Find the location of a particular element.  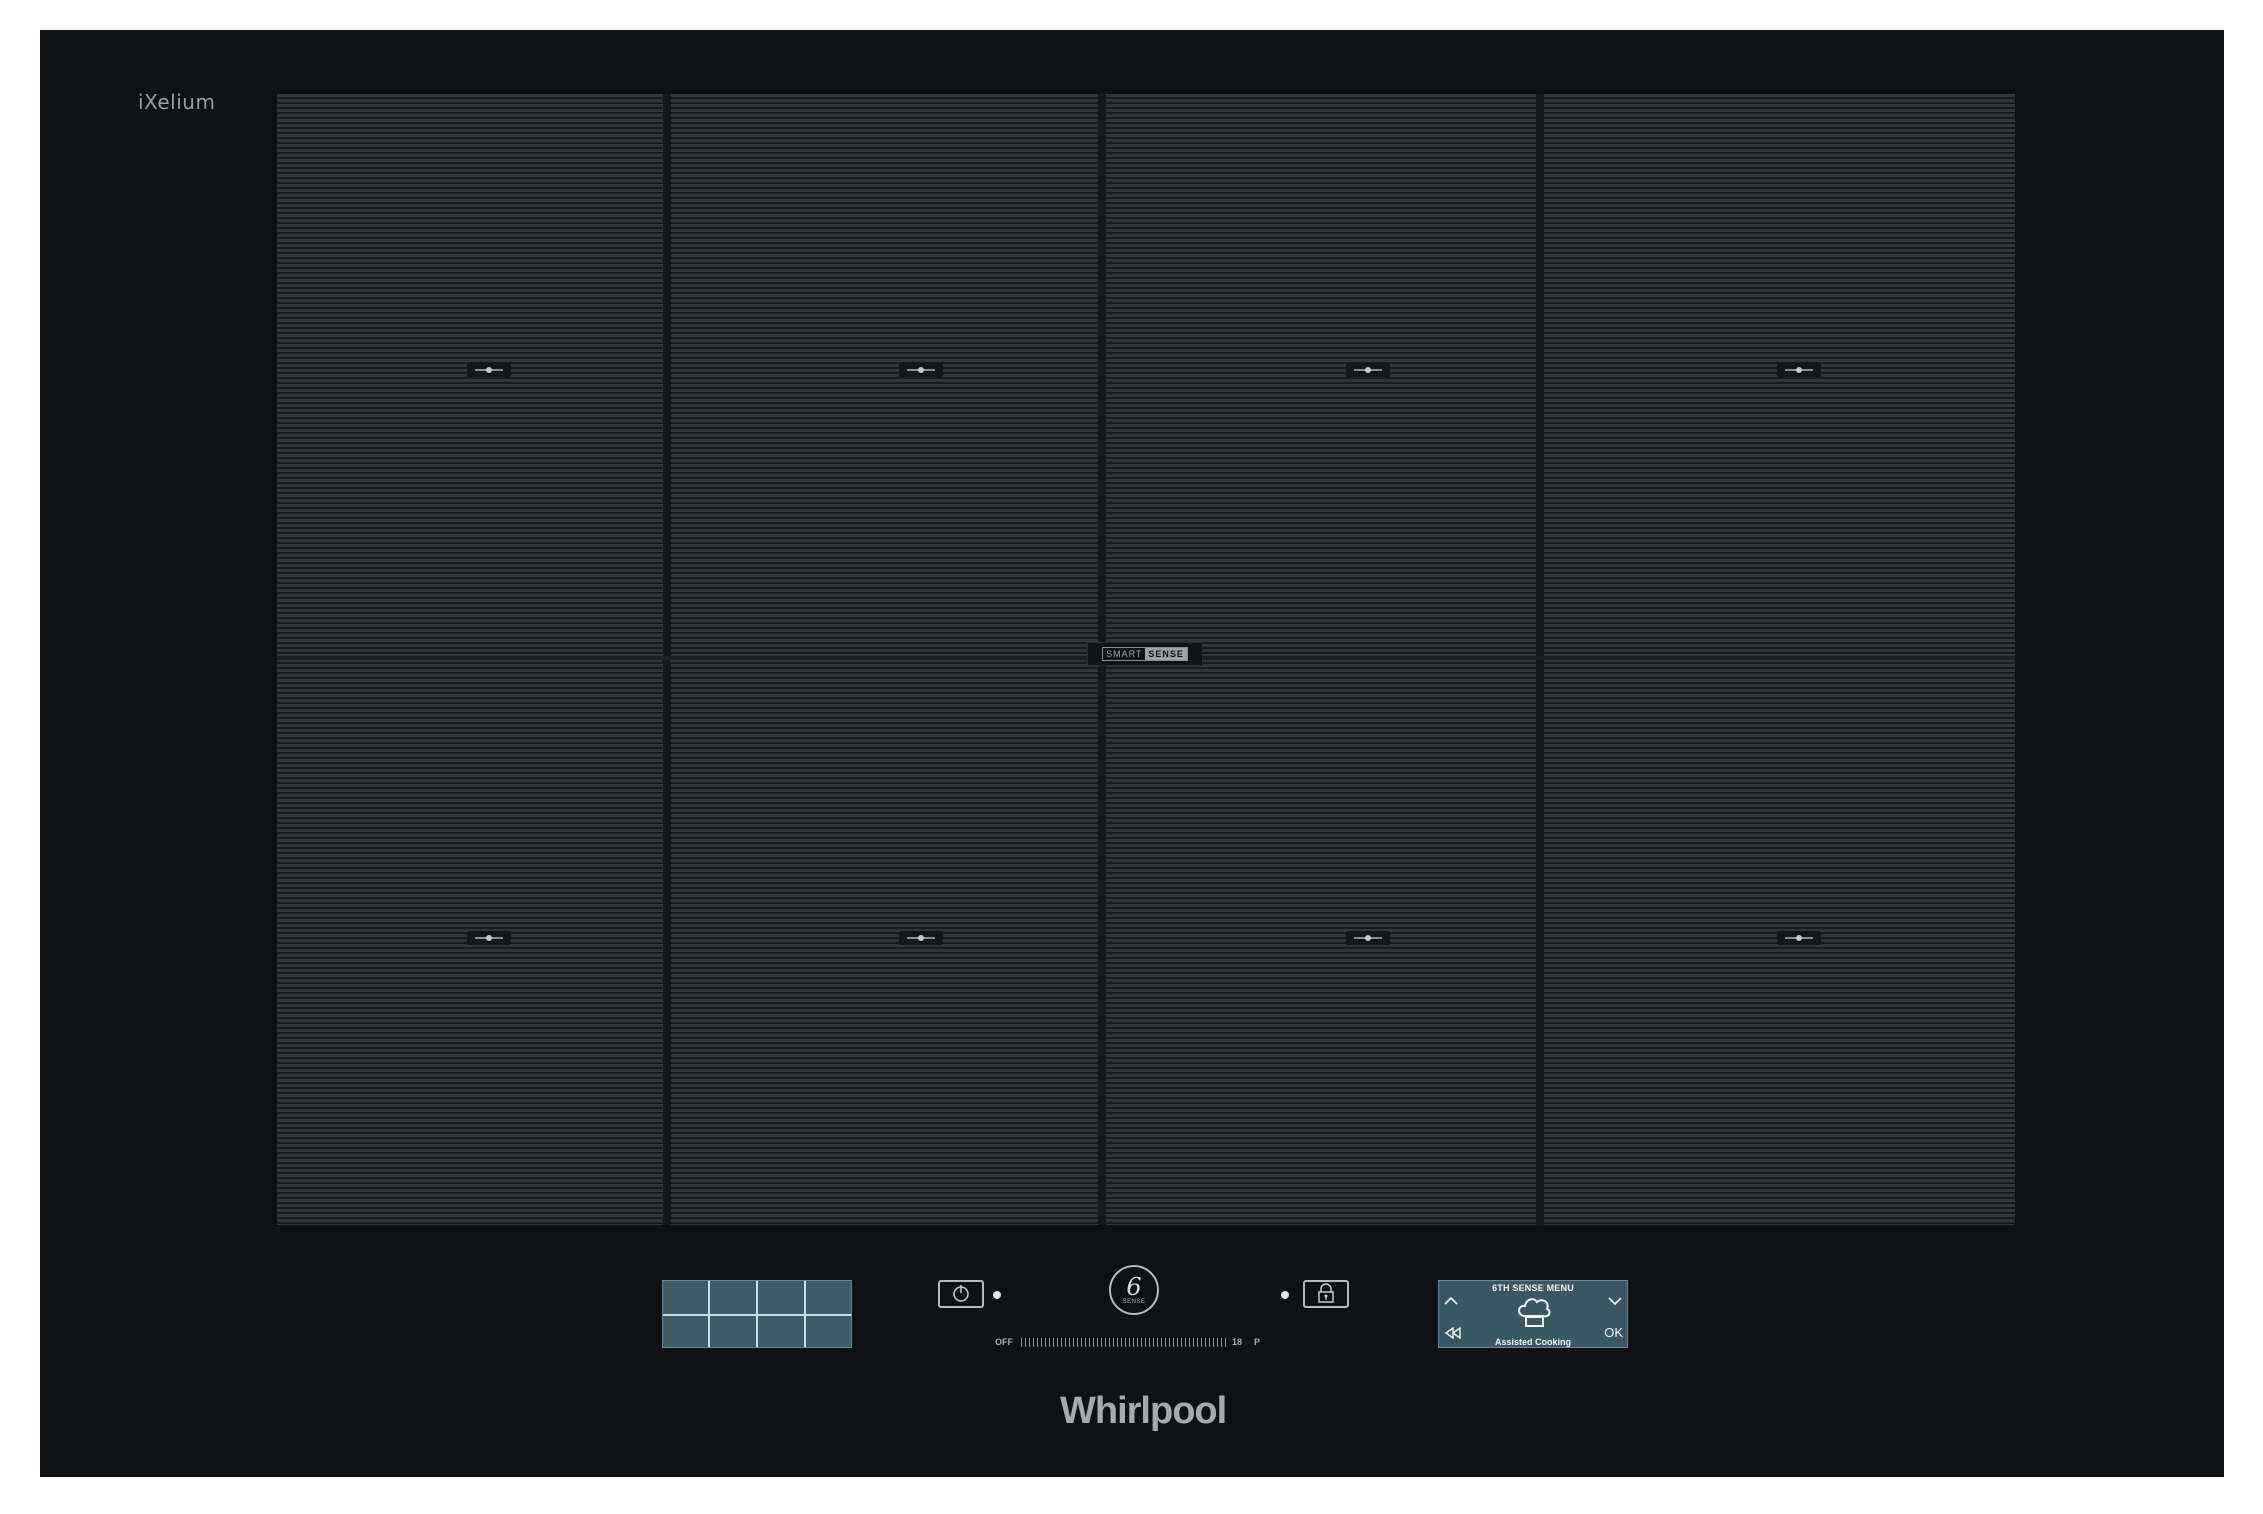

chef-hat-icon is located at coordinates (1534, 1312).